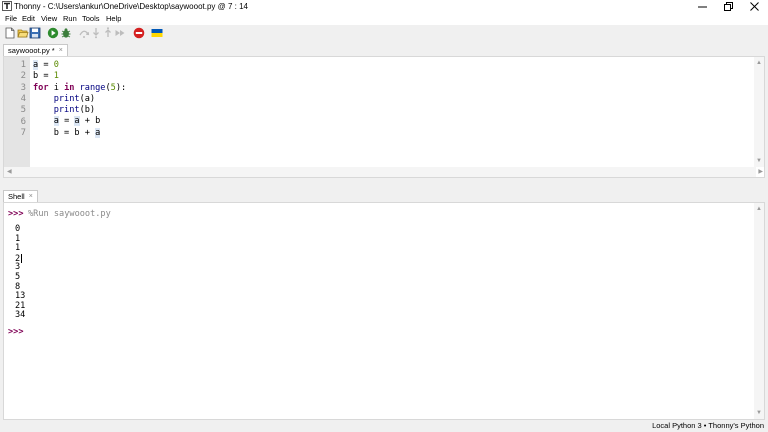  What do you see at coordinates (20, 315) in the screenshot?
I see `output-line: 34` at bounding box center [20, 315].